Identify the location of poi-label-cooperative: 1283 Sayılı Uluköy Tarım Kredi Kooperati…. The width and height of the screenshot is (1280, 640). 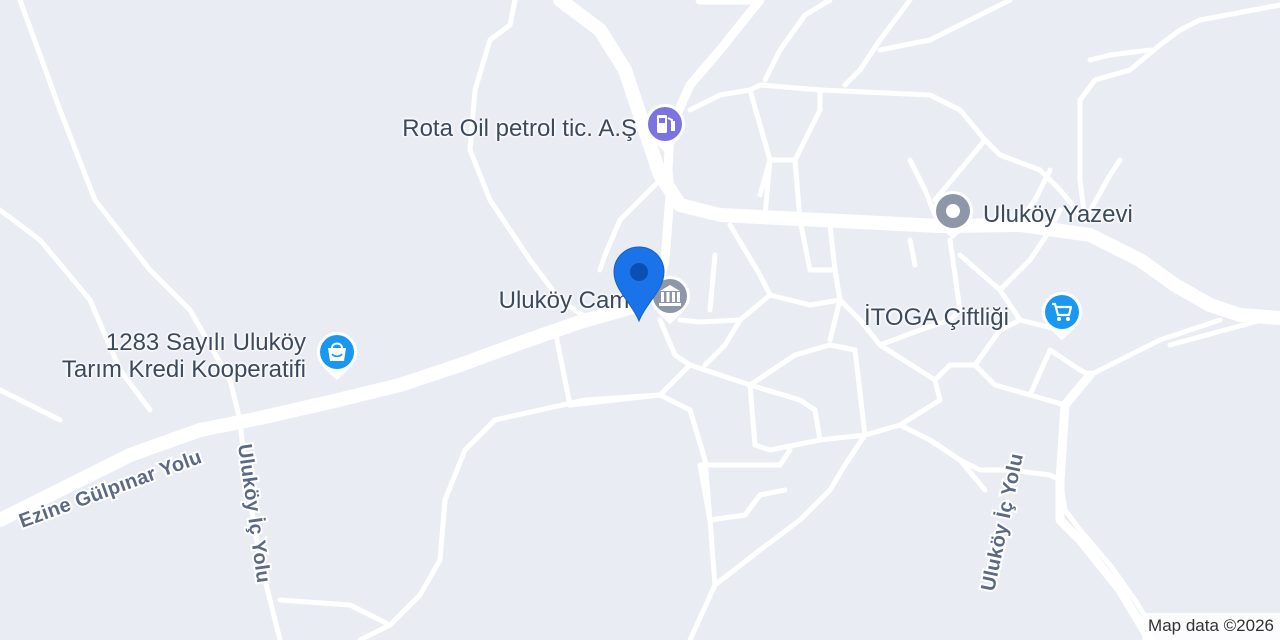
(153, 356).